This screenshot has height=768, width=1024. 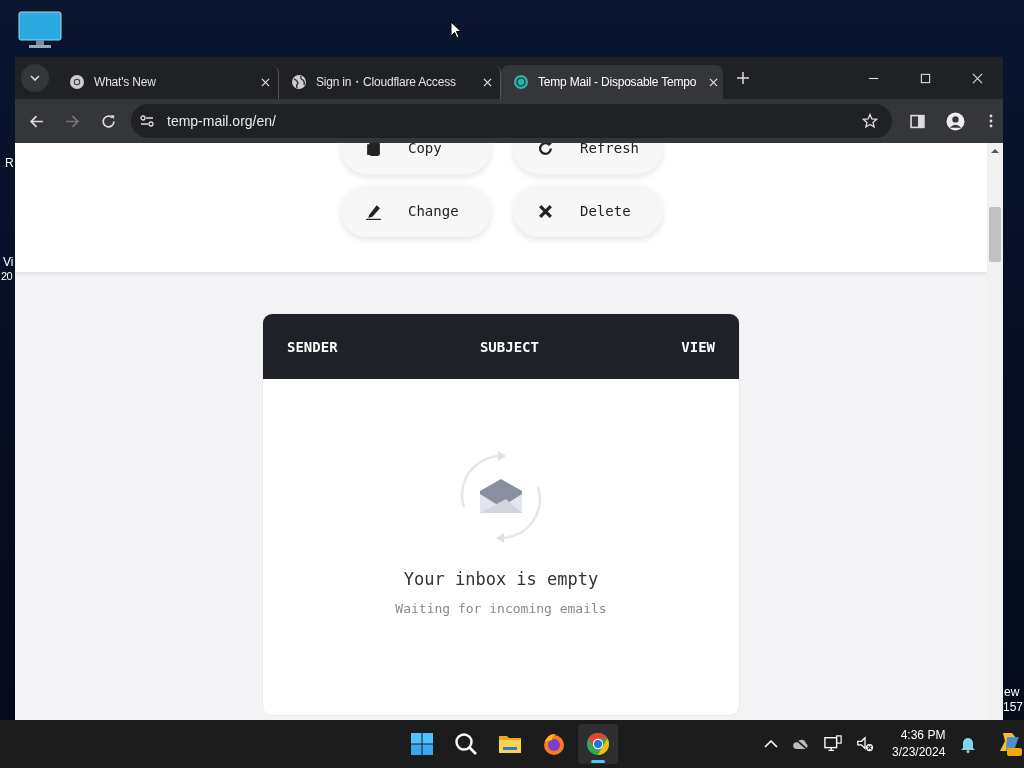 What do you see at coordinates (995, 234) in the screenshot?
I see `scrollbar-thumb` at bounding box center [995, 234].